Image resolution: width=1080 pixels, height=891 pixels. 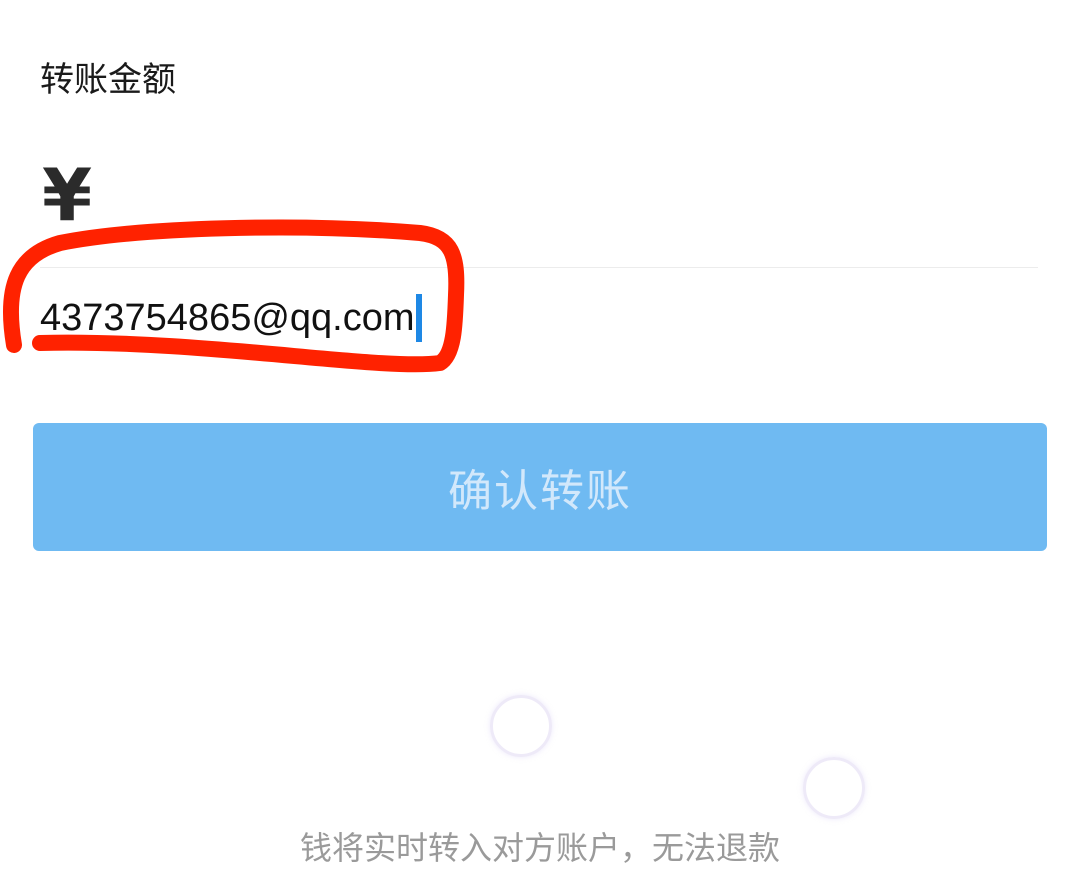 What do you see at coordinates (540, 491) in the screenshot?
I see `confirm-transfer-label: 确认转账` at bounding box center [540, 491].